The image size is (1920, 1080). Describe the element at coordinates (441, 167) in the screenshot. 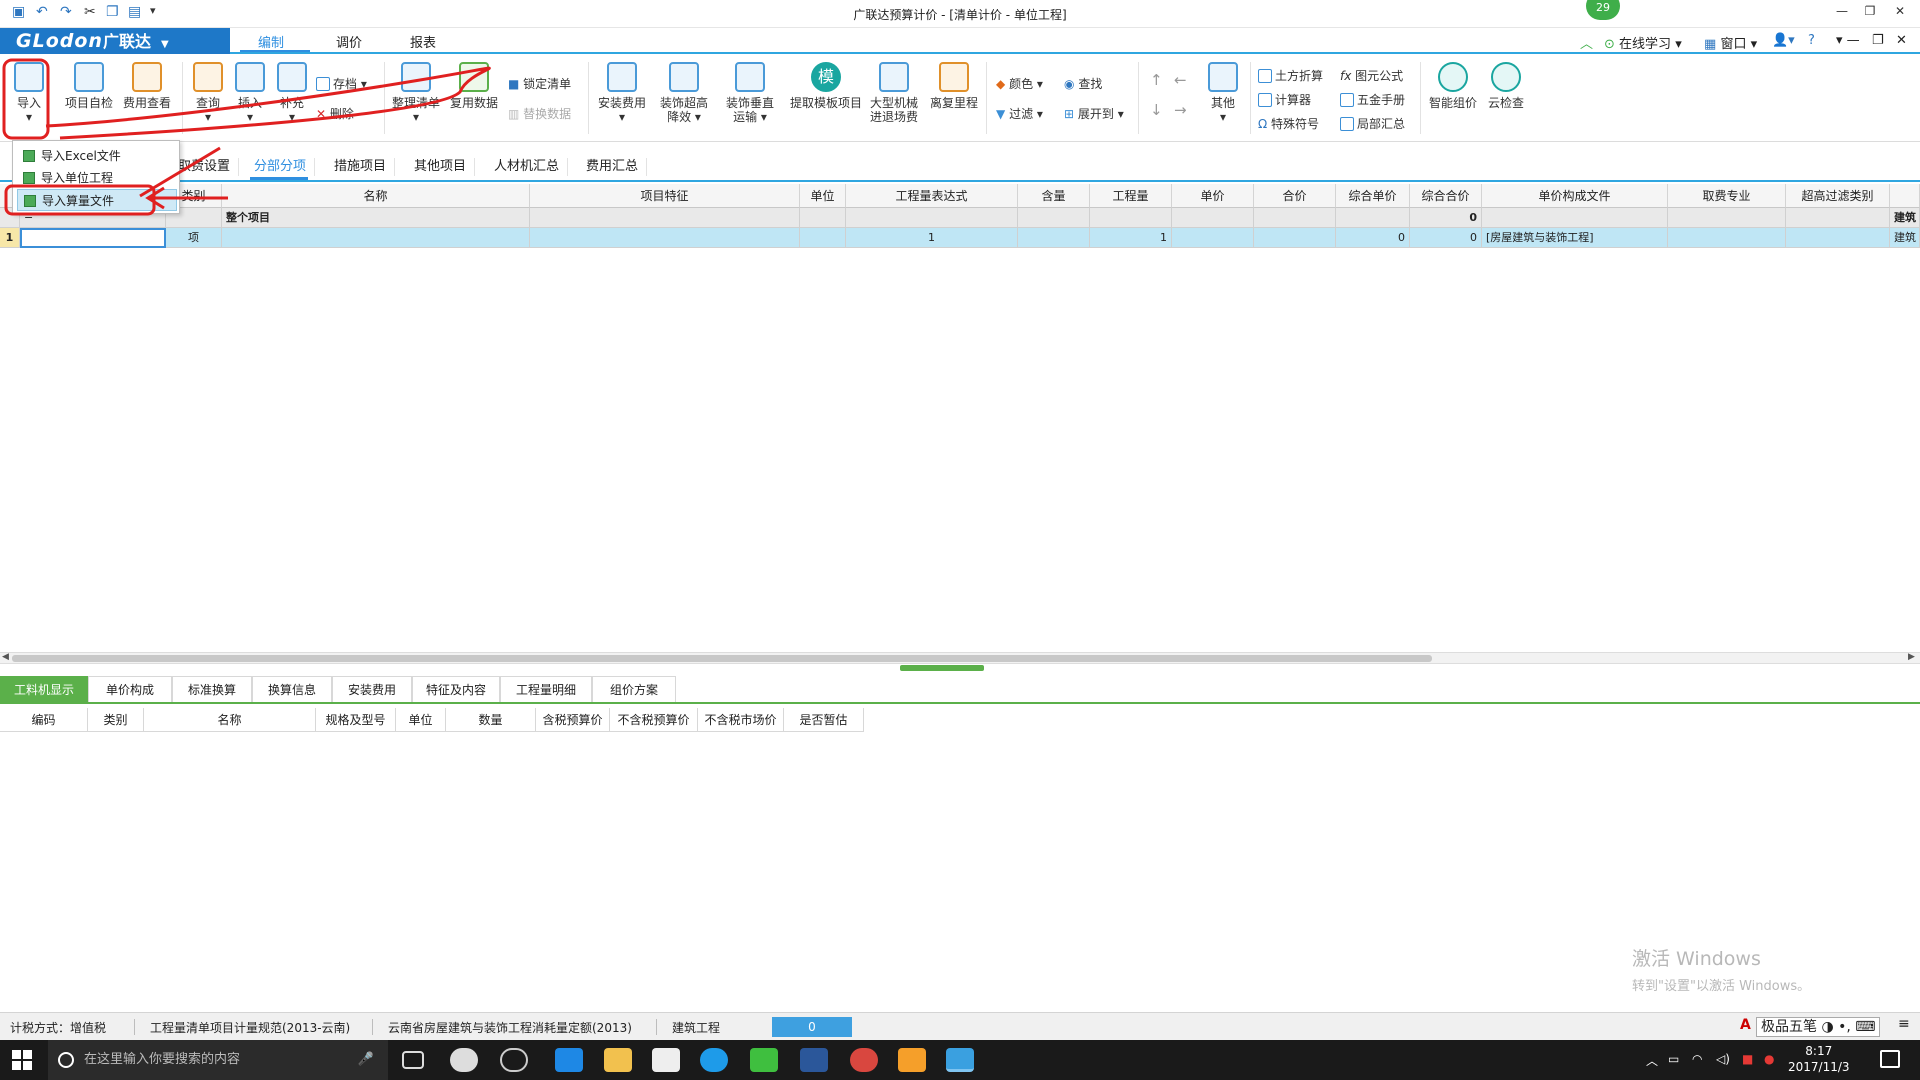

I see `tab-other-items: 其他项目` at that location.